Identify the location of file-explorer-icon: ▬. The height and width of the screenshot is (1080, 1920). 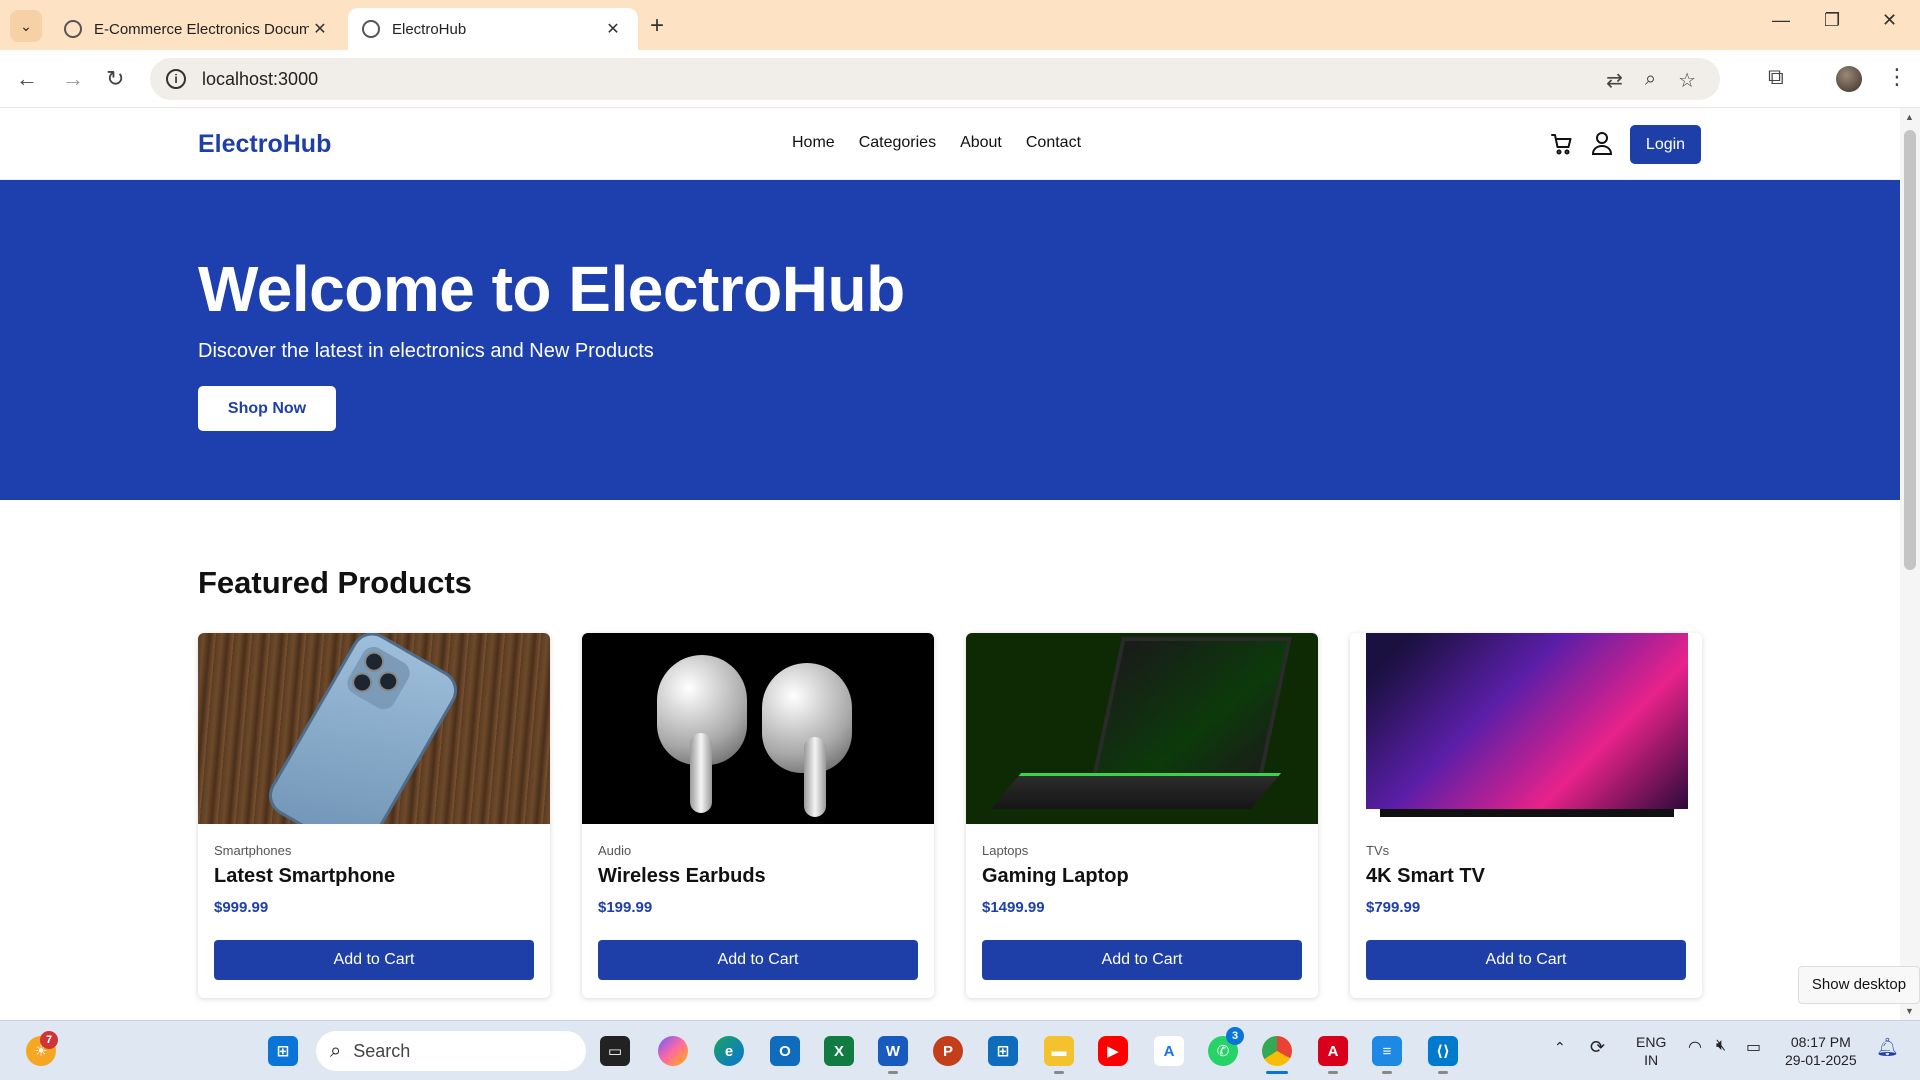
(1059, 1051).